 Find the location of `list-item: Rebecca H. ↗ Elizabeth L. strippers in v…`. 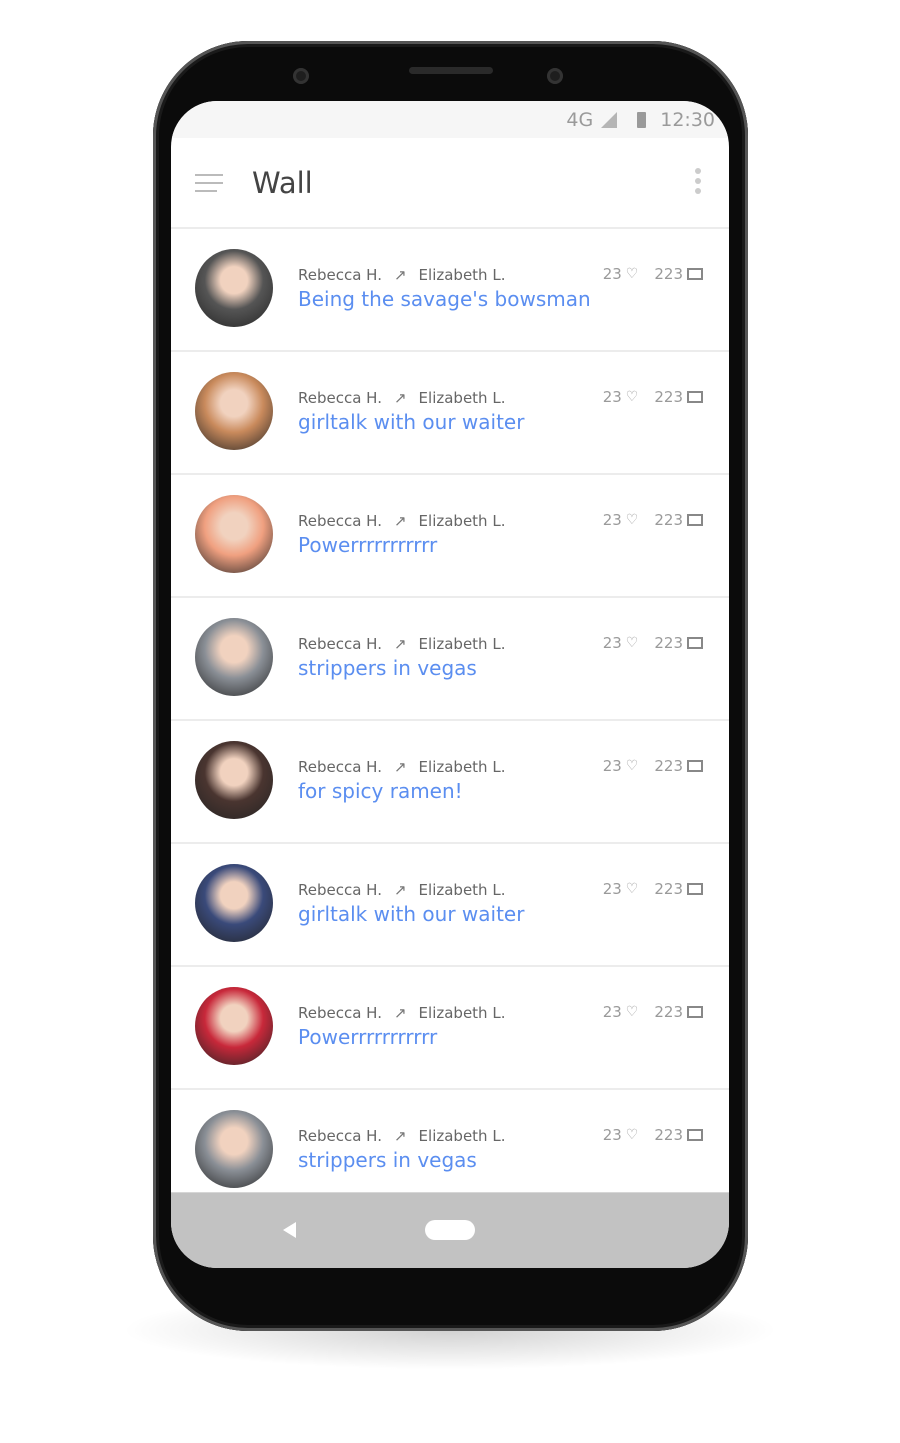

list-item: Rebecca H. ↗ Elizabeth L. strippers in v… is located at coordinates (450, 659).